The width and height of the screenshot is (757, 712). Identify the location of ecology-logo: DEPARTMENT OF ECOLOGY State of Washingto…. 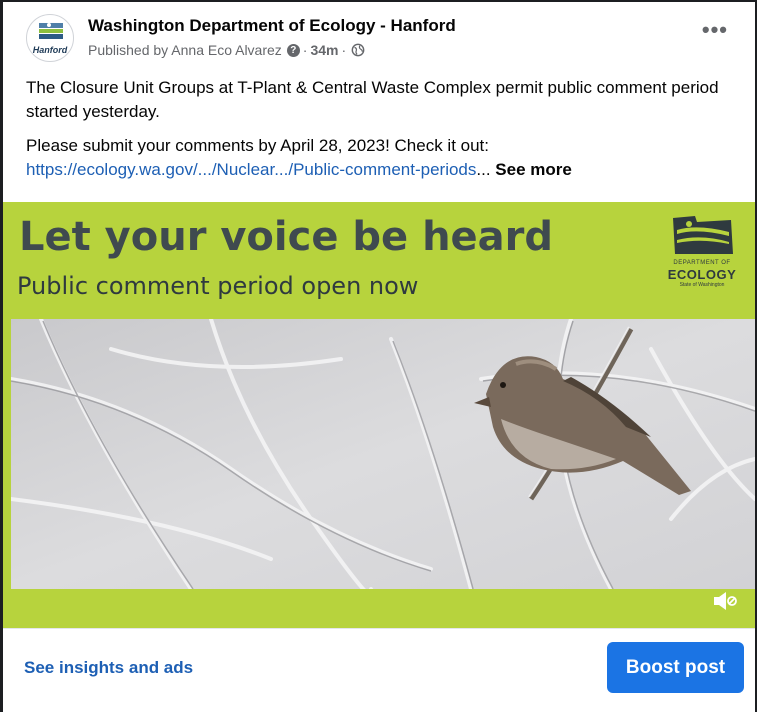
(702, 252).